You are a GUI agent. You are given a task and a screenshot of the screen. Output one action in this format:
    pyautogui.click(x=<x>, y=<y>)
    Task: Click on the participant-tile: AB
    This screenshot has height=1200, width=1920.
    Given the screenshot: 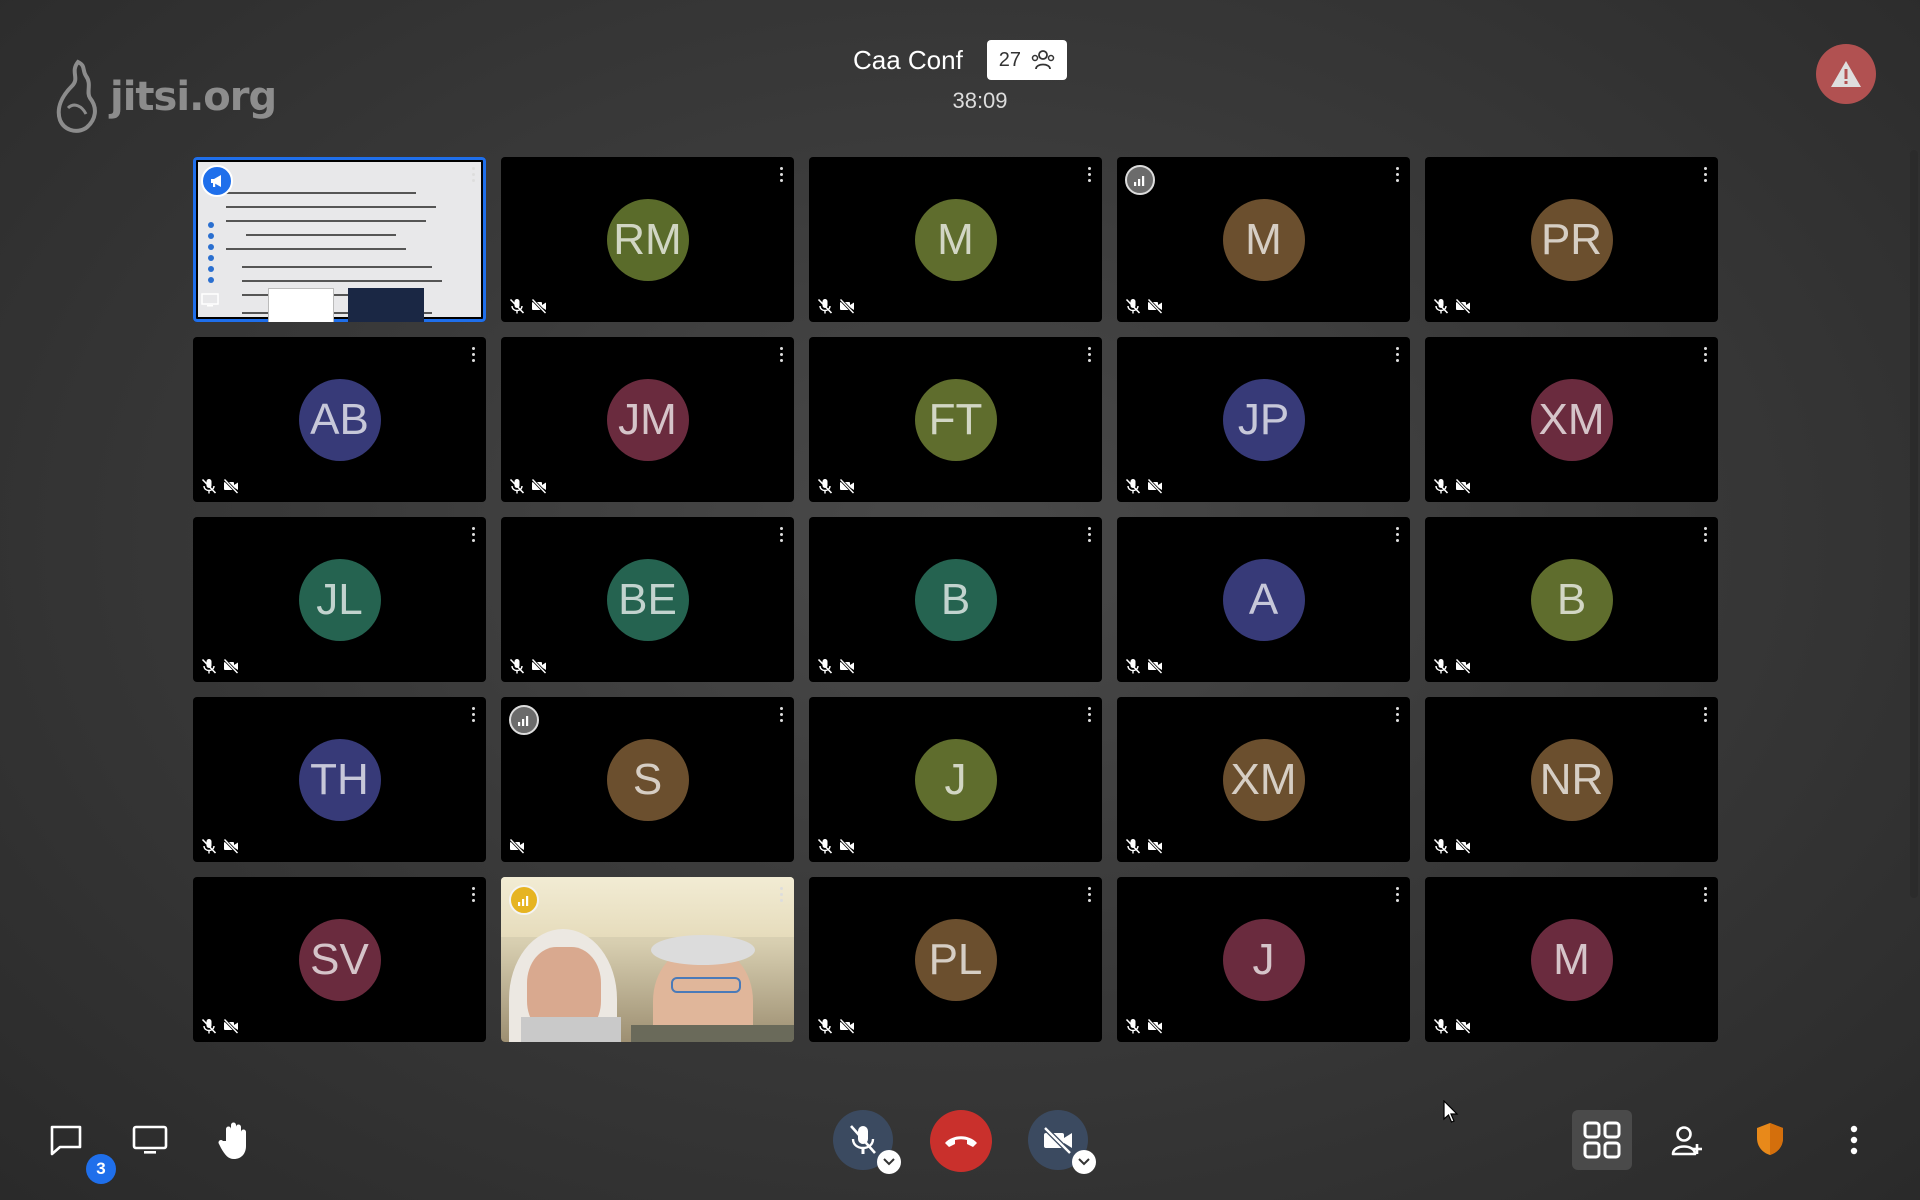 What is the action you would take?
    pyautogui.click(x=339, y=419)
    